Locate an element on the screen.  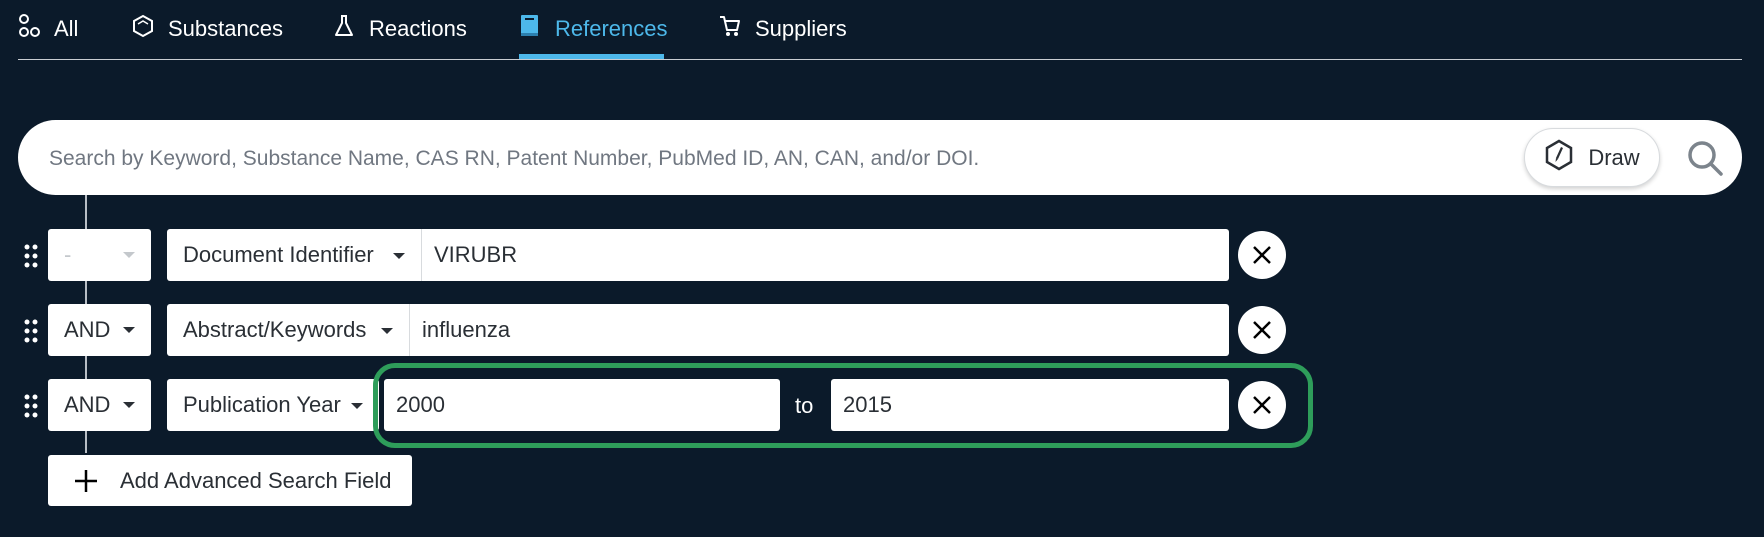
search-bar: Draw is located at coordinates (880, 158).